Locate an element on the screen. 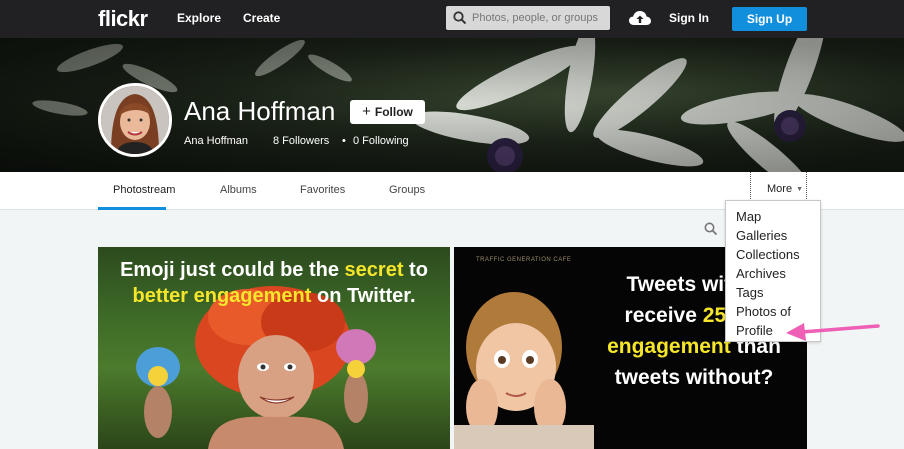 This screenshot has width=904, height=449. sign-in-link: Sign In is located at coordinates (689, 18).